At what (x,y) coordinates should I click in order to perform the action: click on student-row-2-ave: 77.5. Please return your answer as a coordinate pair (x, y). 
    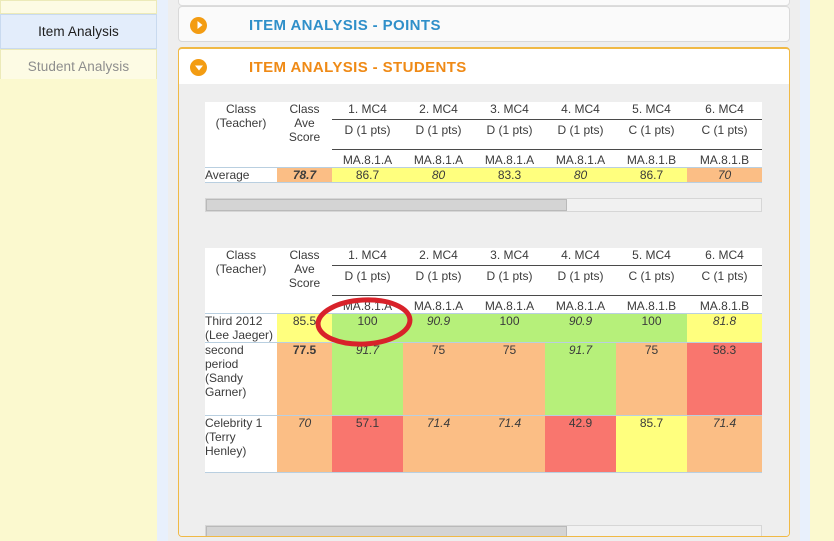
    Looking at the image, I should click on (304, 379).